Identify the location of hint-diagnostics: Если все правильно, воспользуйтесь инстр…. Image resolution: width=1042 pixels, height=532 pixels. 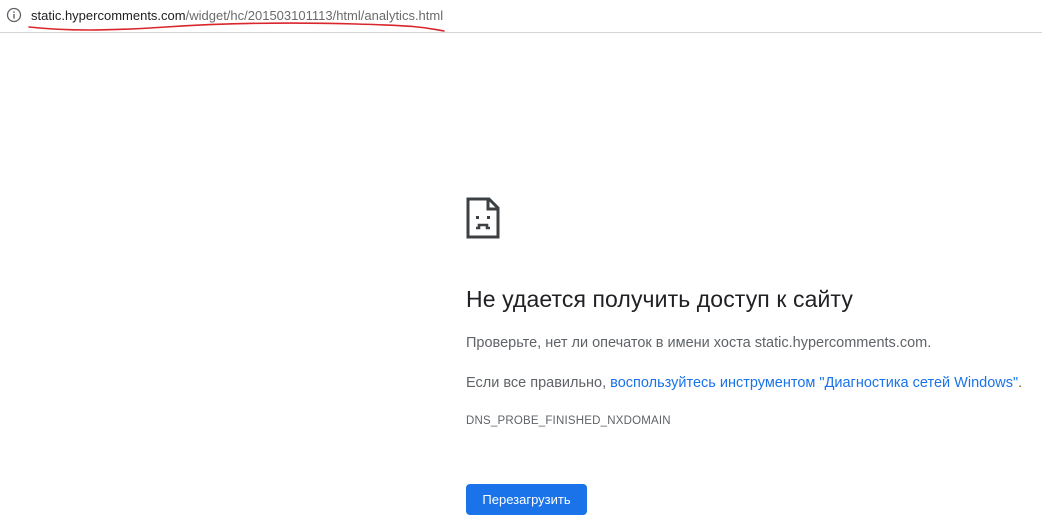
(744, 383).